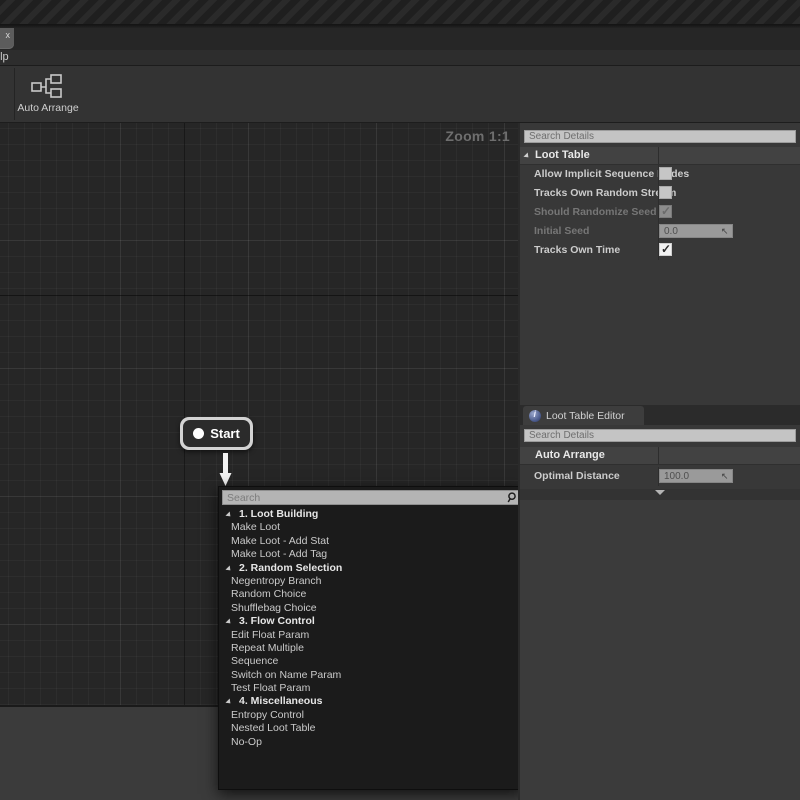 The width and height of the screenshot is (800, 800). I want to click on details-category-header: Loot Table, so click(660, 156).